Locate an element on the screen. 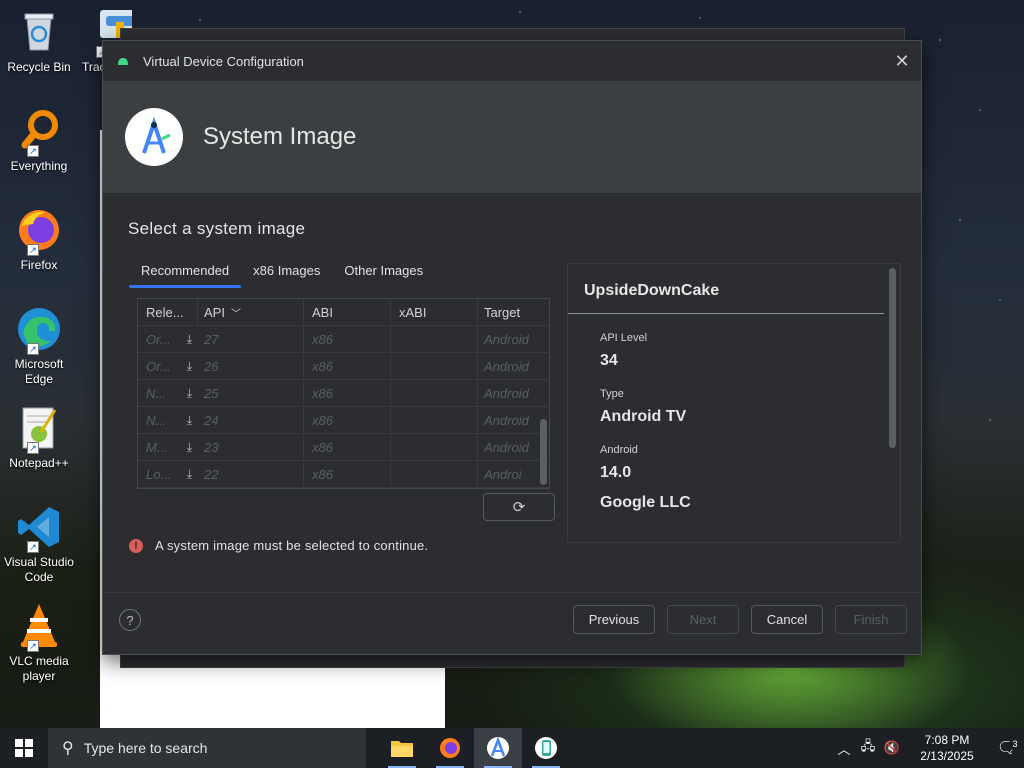 Image resolution: width=1024 pixels, height=768 pixels. table-row: Lo... ⤓ 22 x86 Androi is located at coordinates (343, 474).